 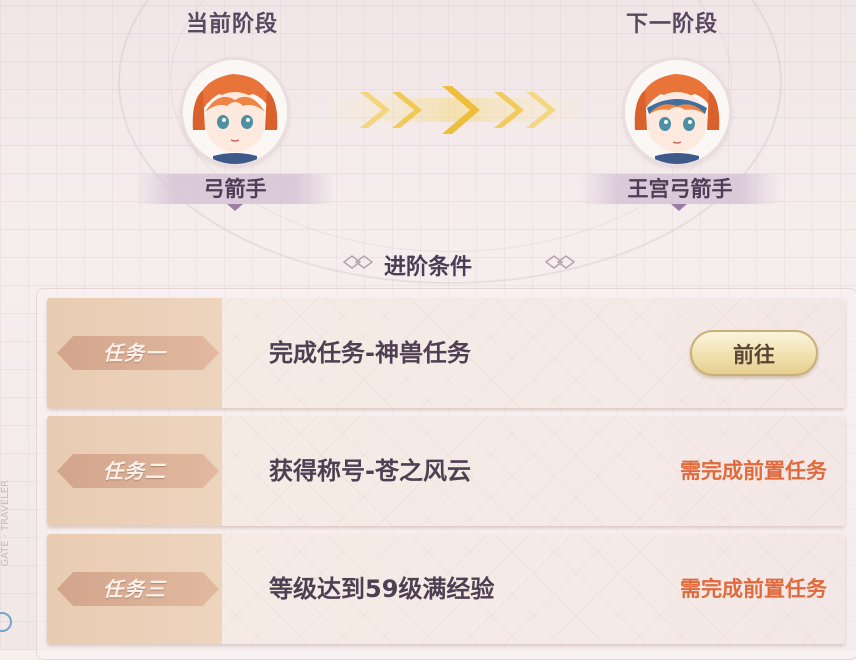 I want to click on task-label-panel: 任务一, so click(x=134, y=353).